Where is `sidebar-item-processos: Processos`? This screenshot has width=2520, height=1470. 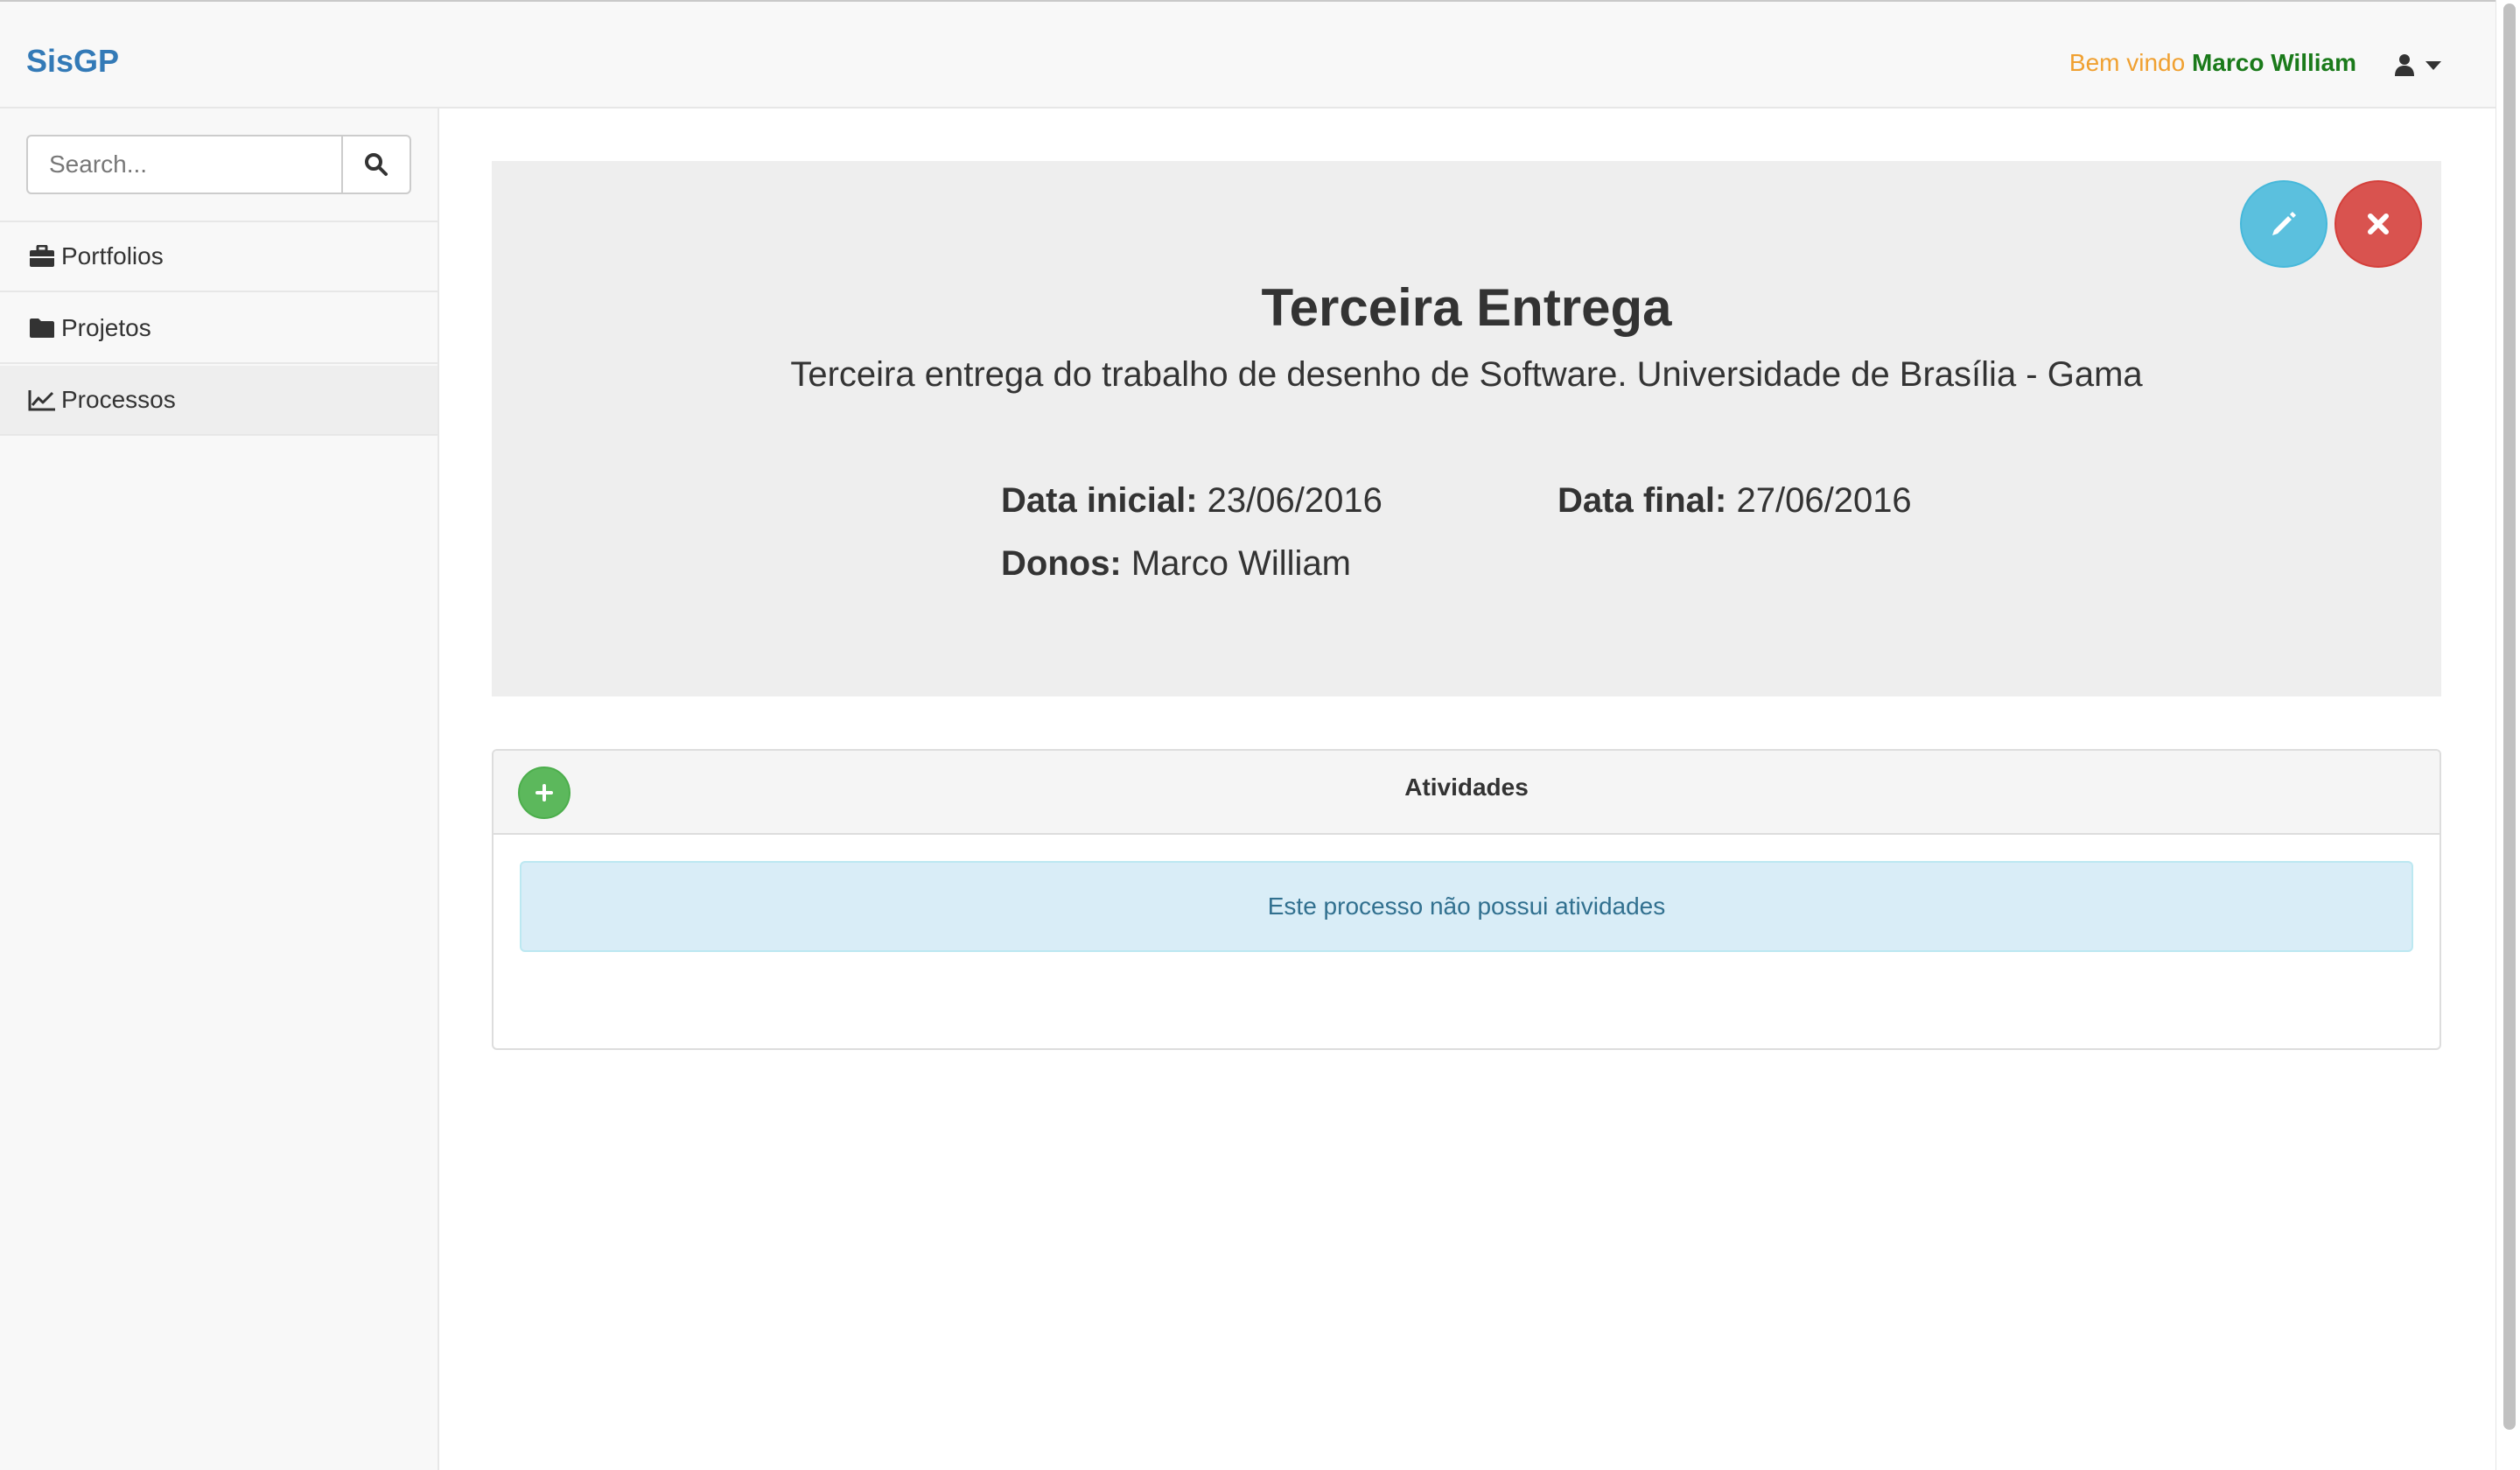 sidebar-item-processos: Processos is located at coordinates (219, 401).